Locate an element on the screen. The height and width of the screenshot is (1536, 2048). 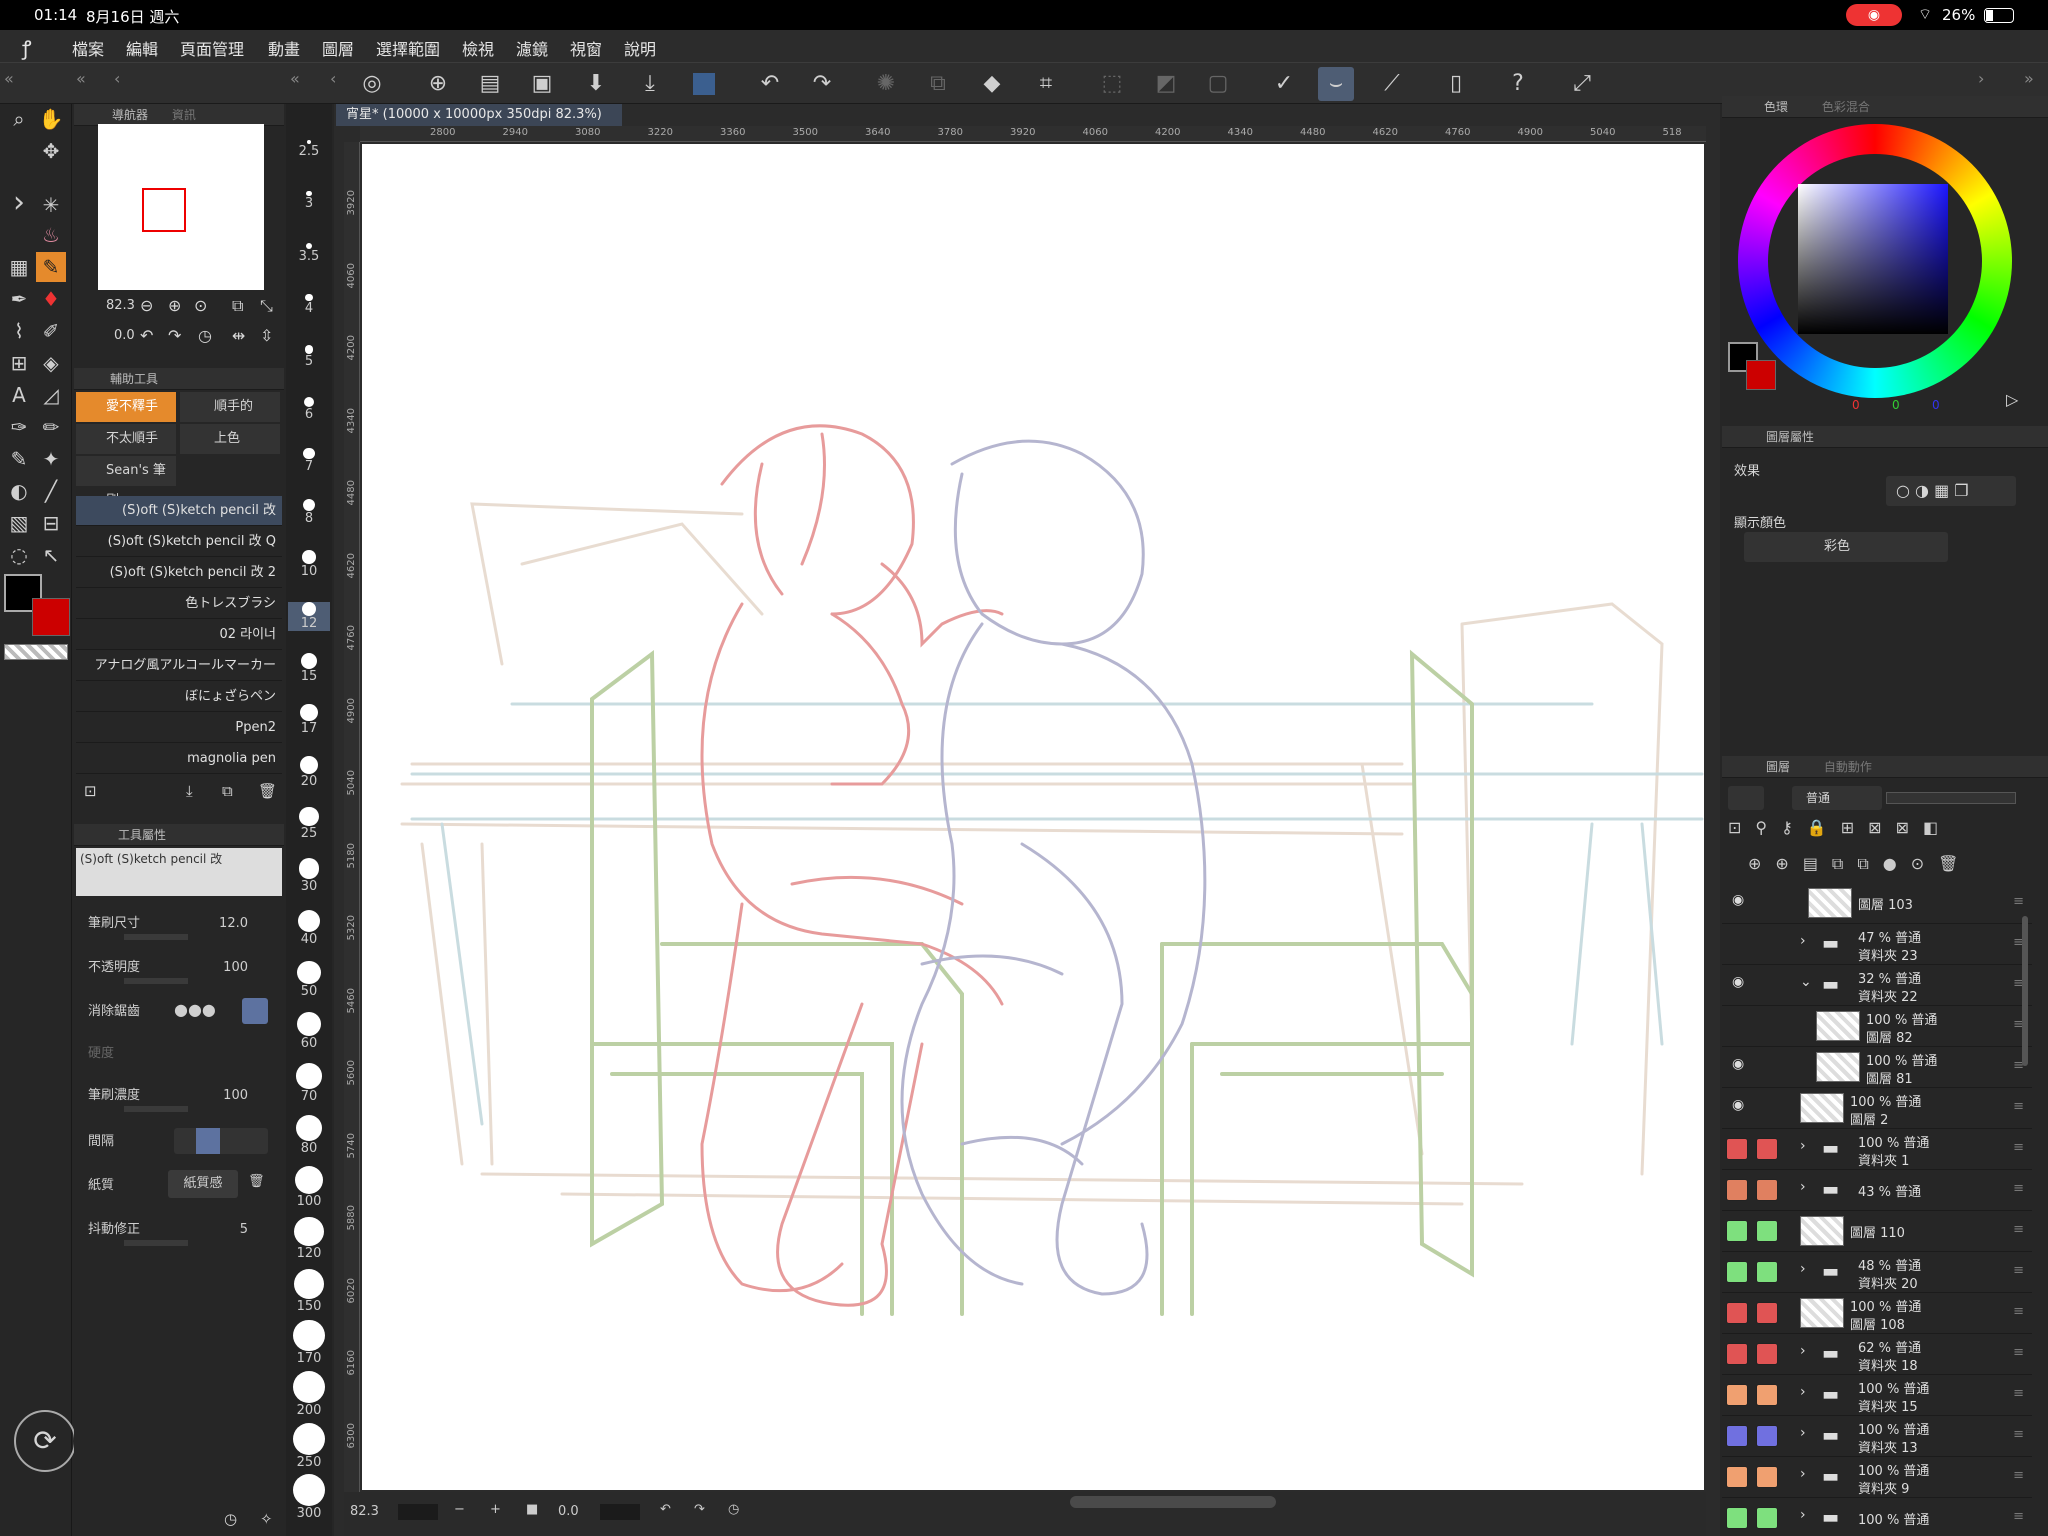
ruler-pen-icon: ✓ is located at coordinates (1284, 84).